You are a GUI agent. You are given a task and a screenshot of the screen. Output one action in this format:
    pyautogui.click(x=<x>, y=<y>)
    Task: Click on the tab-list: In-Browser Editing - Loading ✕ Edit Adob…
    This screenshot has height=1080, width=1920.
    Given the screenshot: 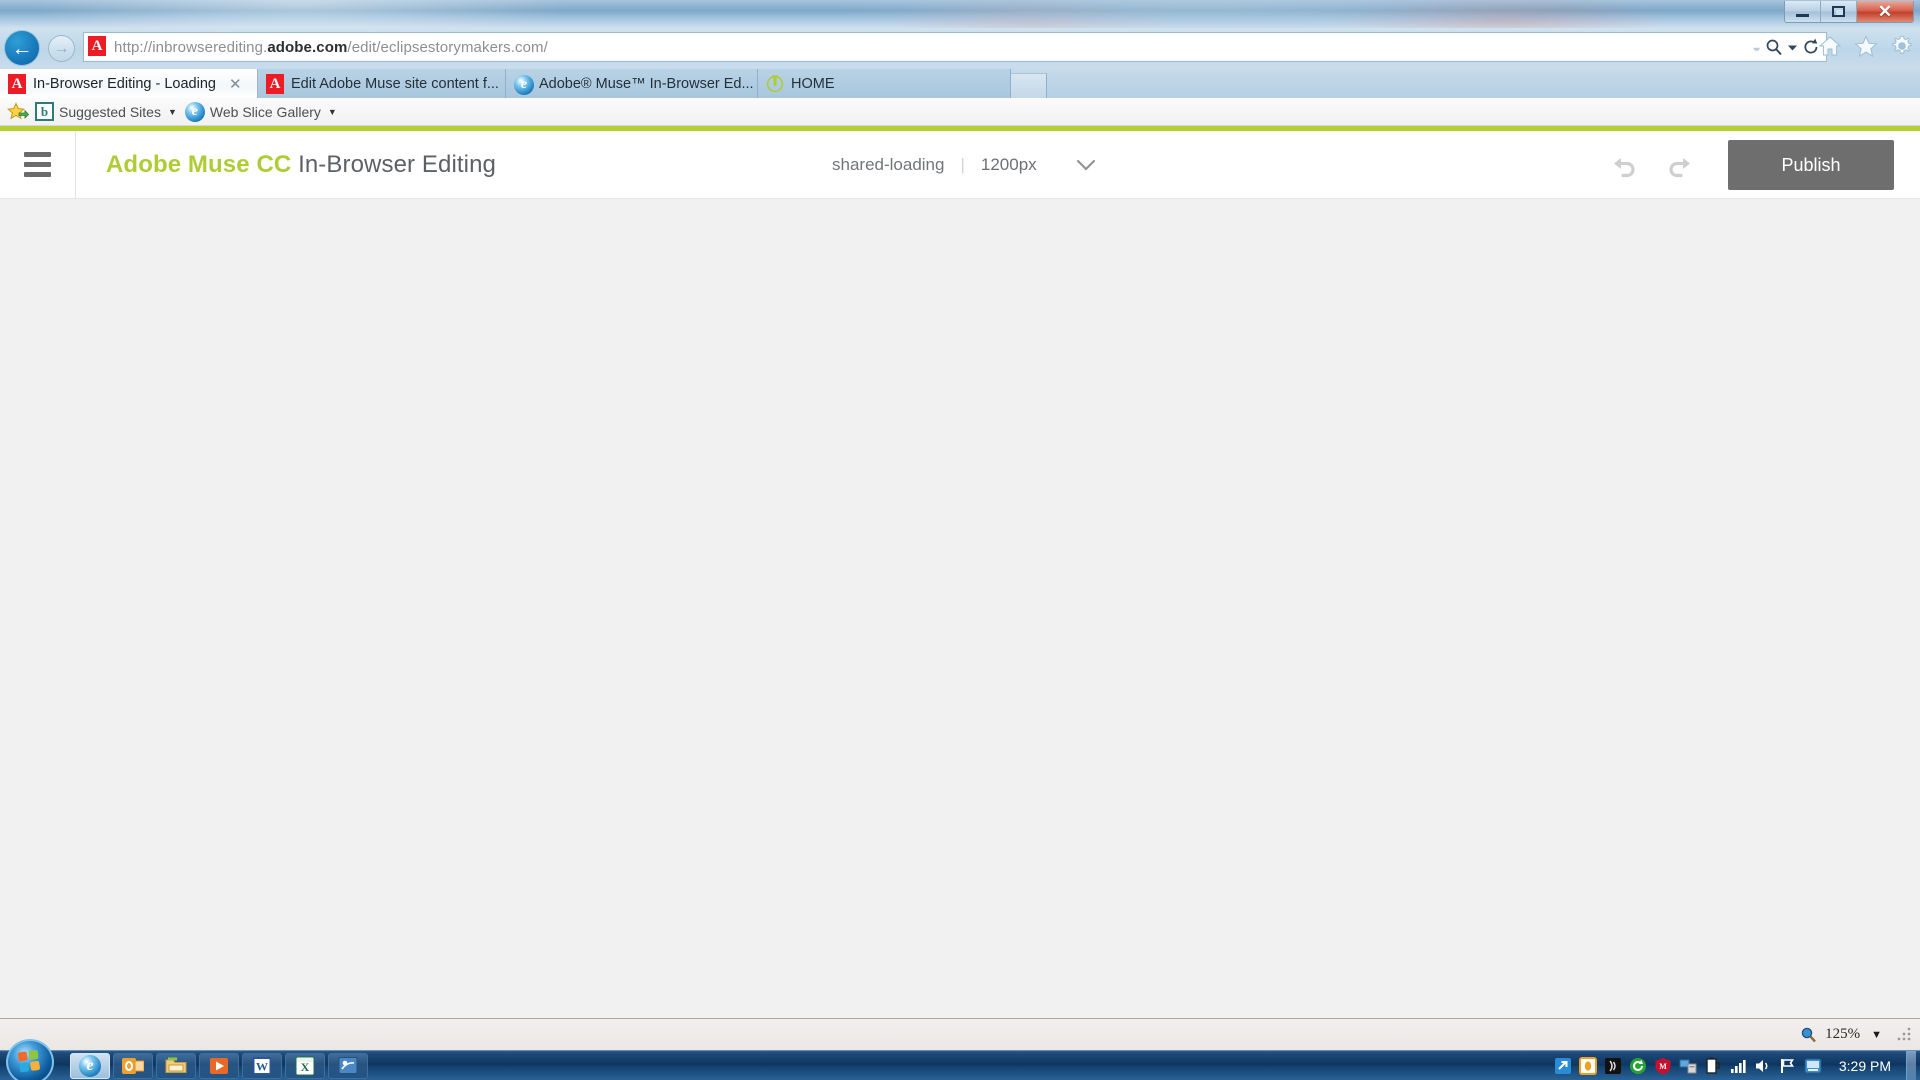 What is the action you would take?
    pyautogui.click(x=960, y=83)
    